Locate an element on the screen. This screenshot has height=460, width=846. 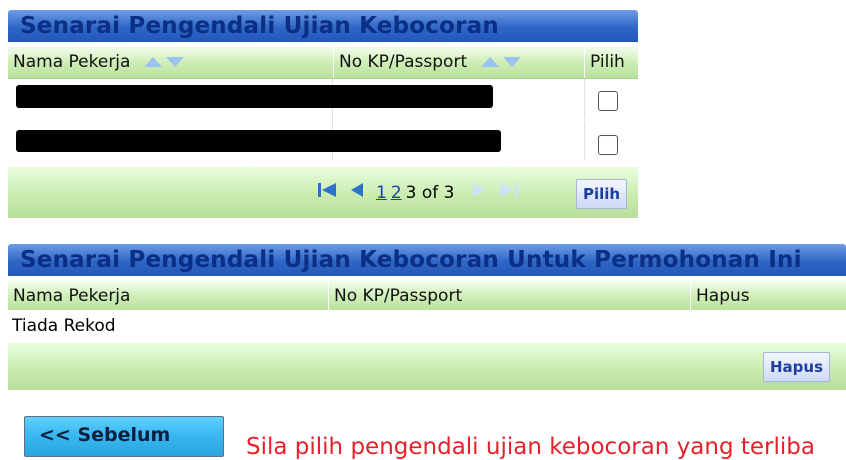
column-header-label: Nama Pekerja is located at coordinates (72, 62).